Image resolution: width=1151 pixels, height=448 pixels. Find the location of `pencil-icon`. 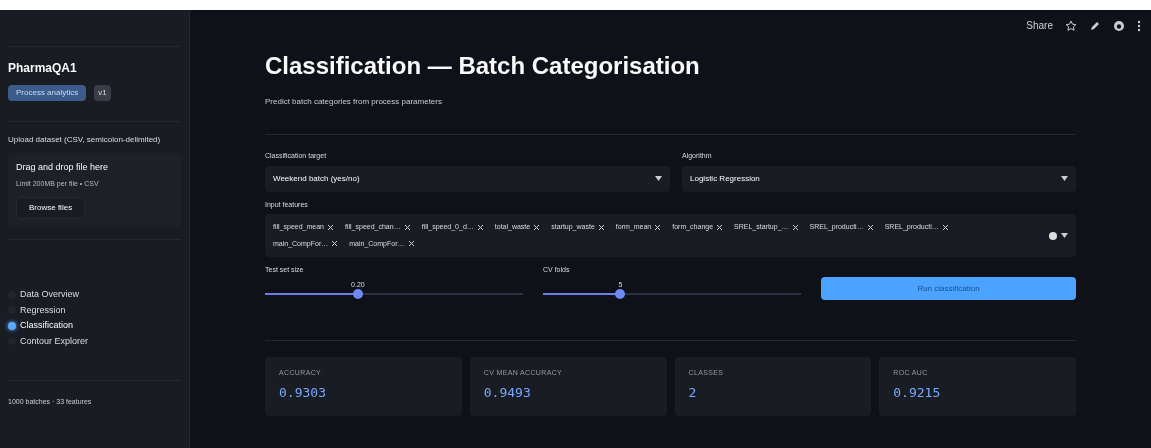

pencil-icon is located at coordinates (1095, 25).